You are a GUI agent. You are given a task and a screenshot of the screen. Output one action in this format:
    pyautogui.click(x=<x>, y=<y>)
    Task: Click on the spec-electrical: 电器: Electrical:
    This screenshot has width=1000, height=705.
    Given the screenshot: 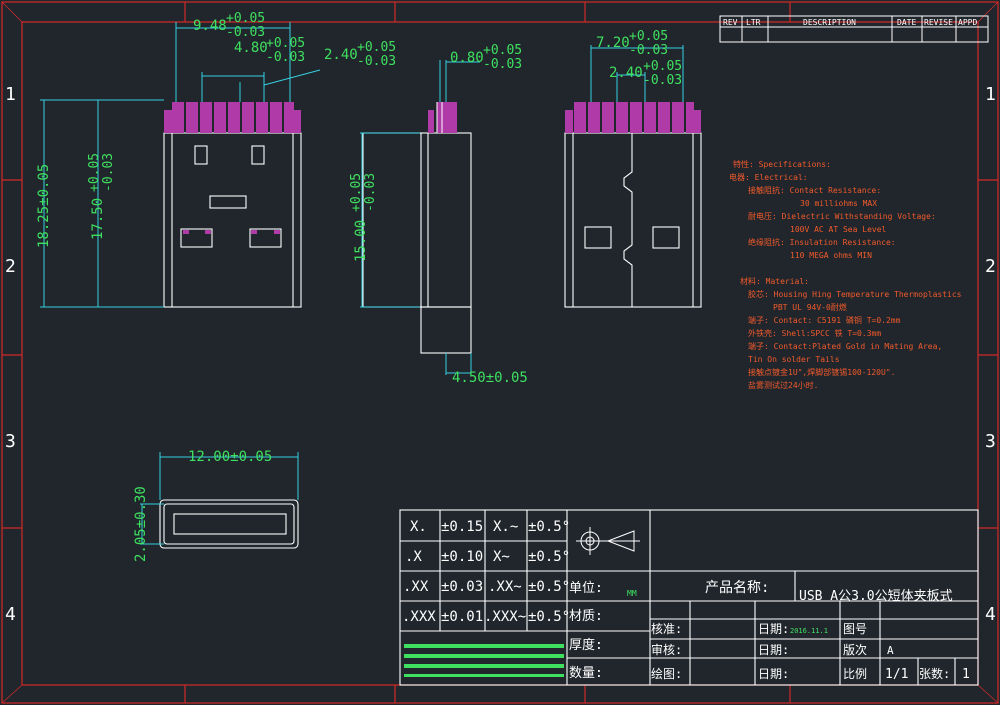 What is the action you would take?
    pyautogui.click(x=768, y=177)
    